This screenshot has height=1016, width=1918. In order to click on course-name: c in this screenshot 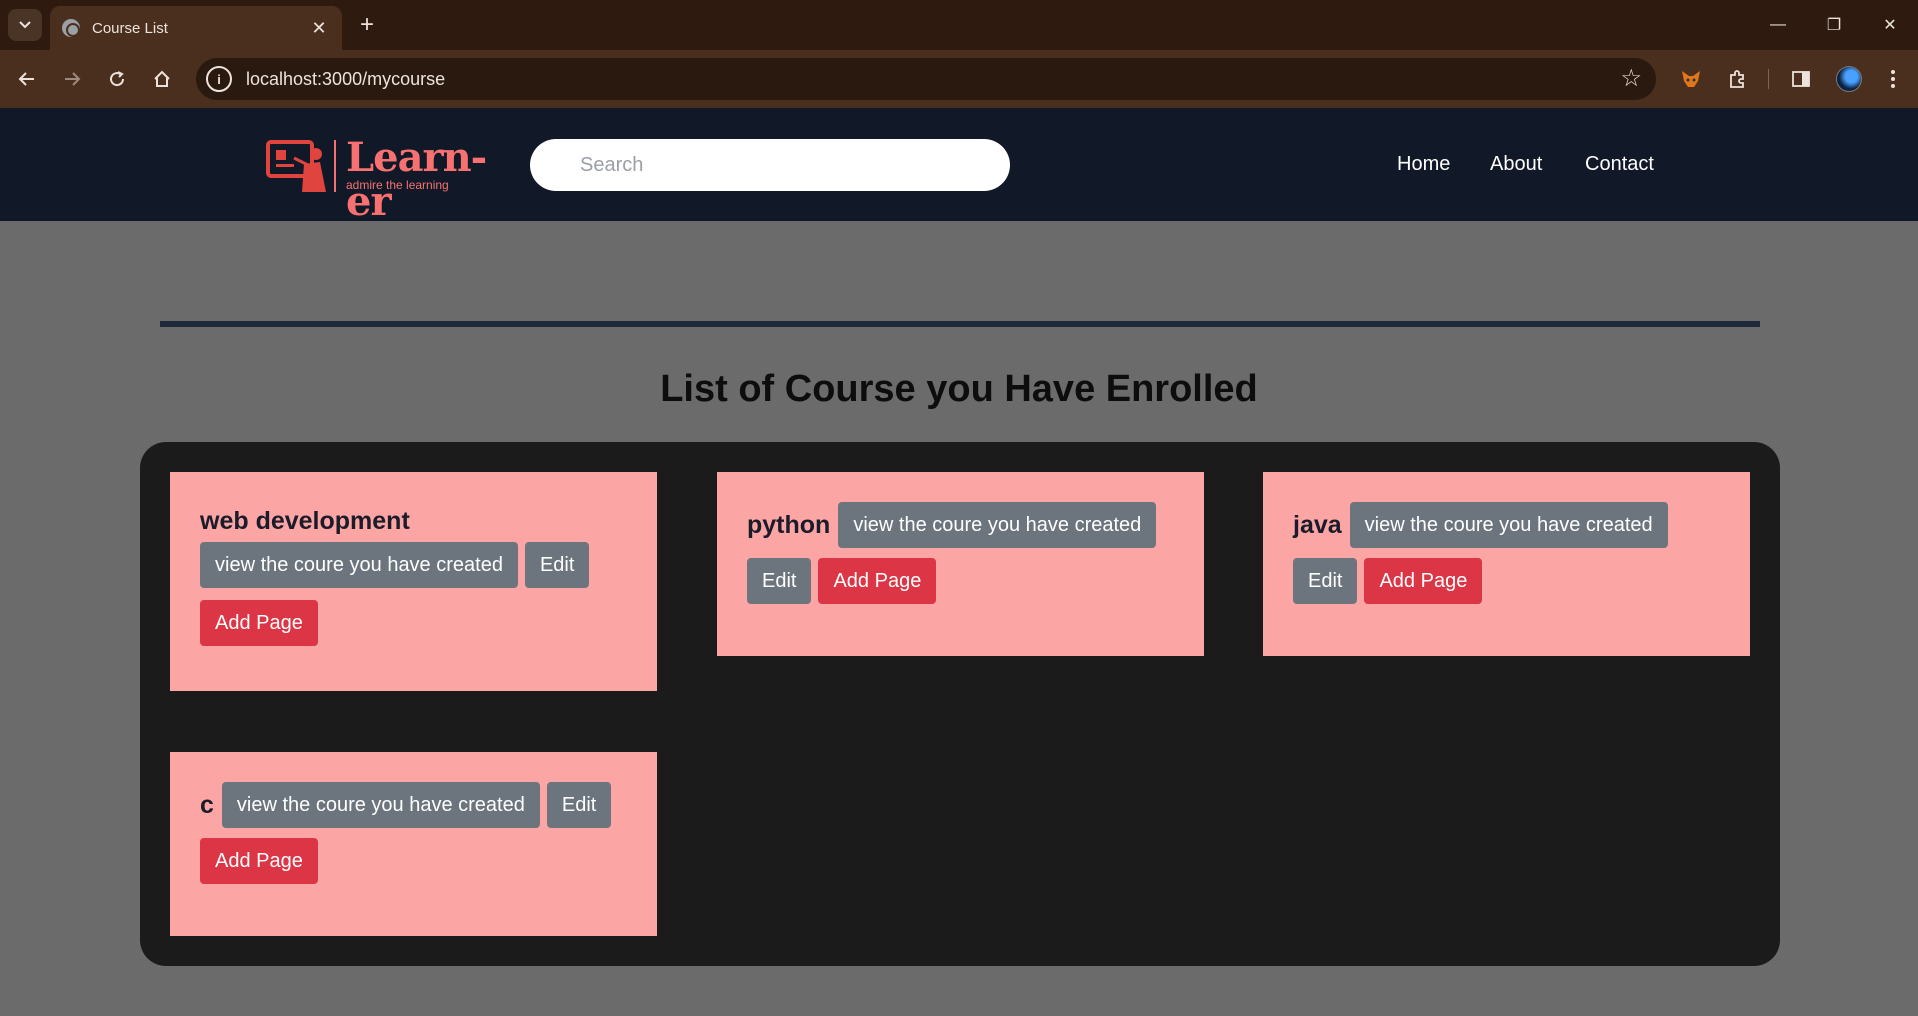, I will do `click(207, 804)`.